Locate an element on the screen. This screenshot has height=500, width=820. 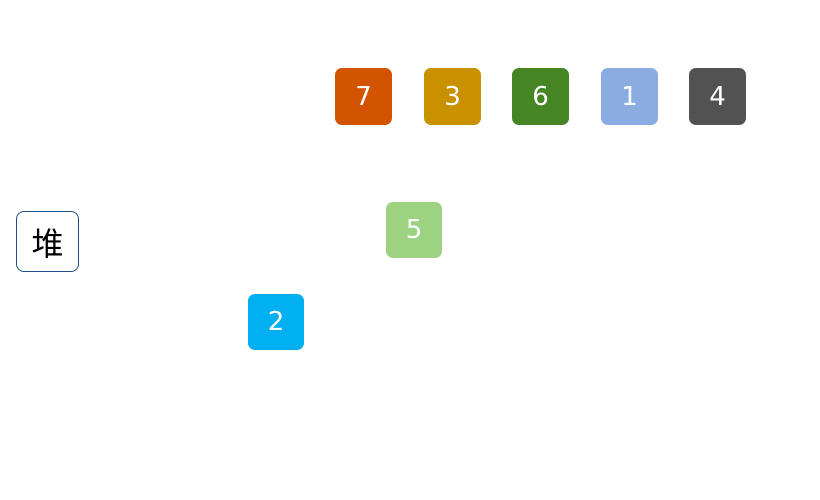
tile-value: 4 is located at coordinates (717, 96).